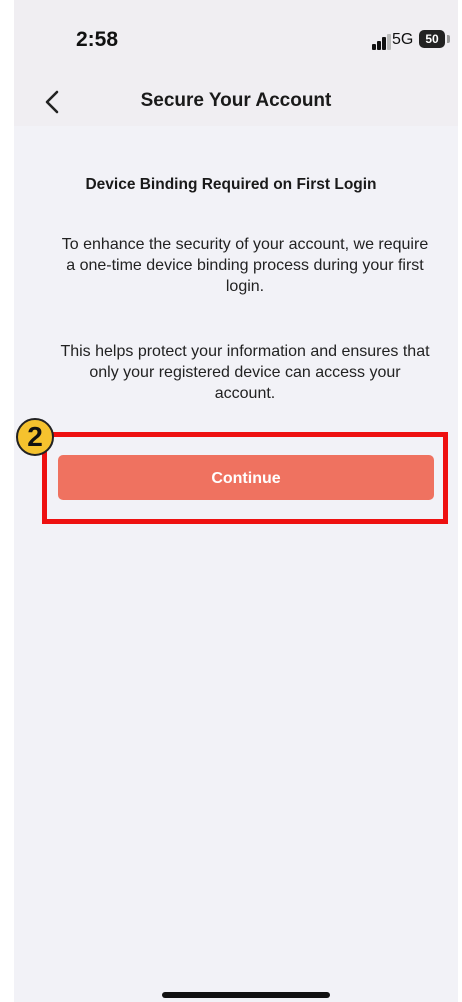  I want to click on home-indicator, so click(246, 995).